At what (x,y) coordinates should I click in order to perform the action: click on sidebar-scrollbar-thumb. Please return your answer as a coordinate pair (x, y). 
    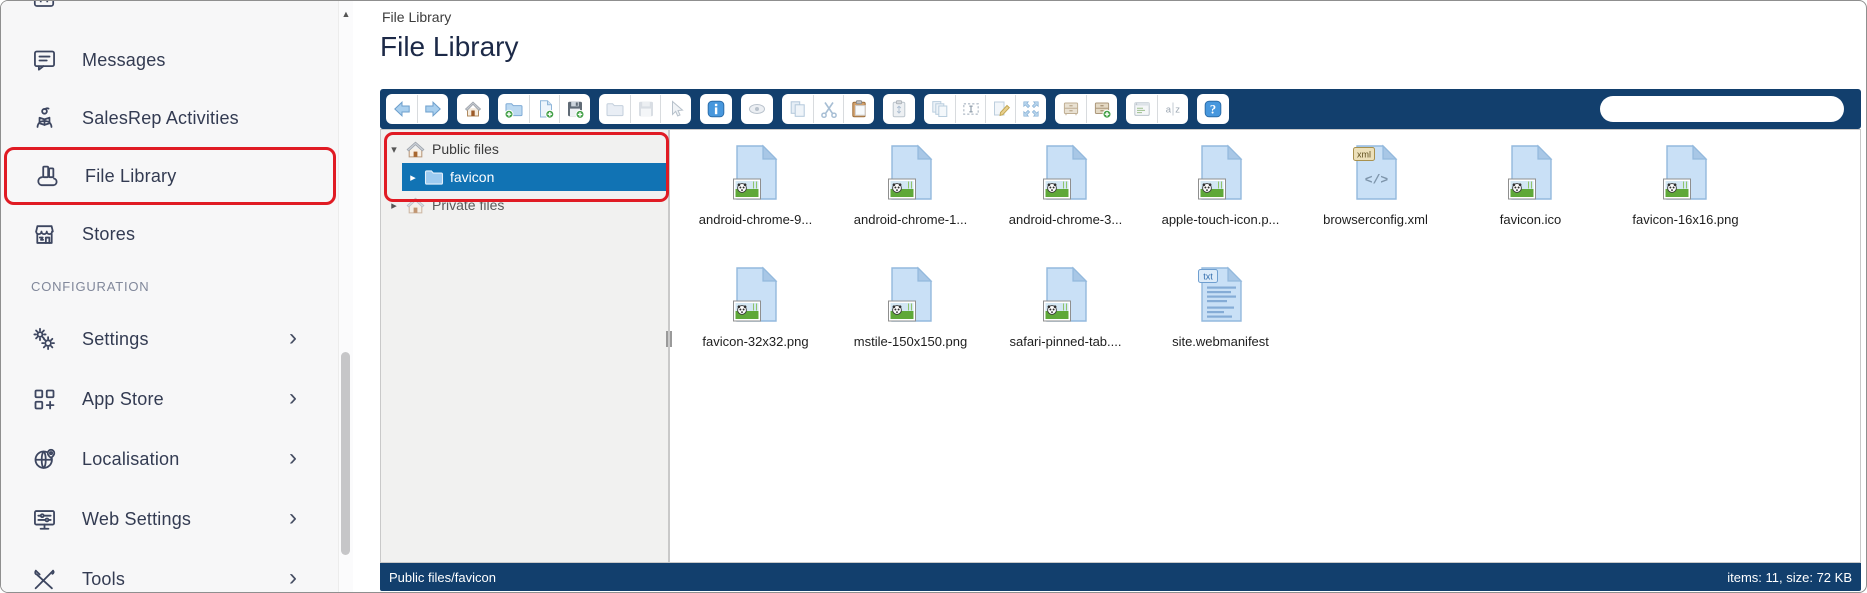
    Looking at the image, I should click on (345, 453).